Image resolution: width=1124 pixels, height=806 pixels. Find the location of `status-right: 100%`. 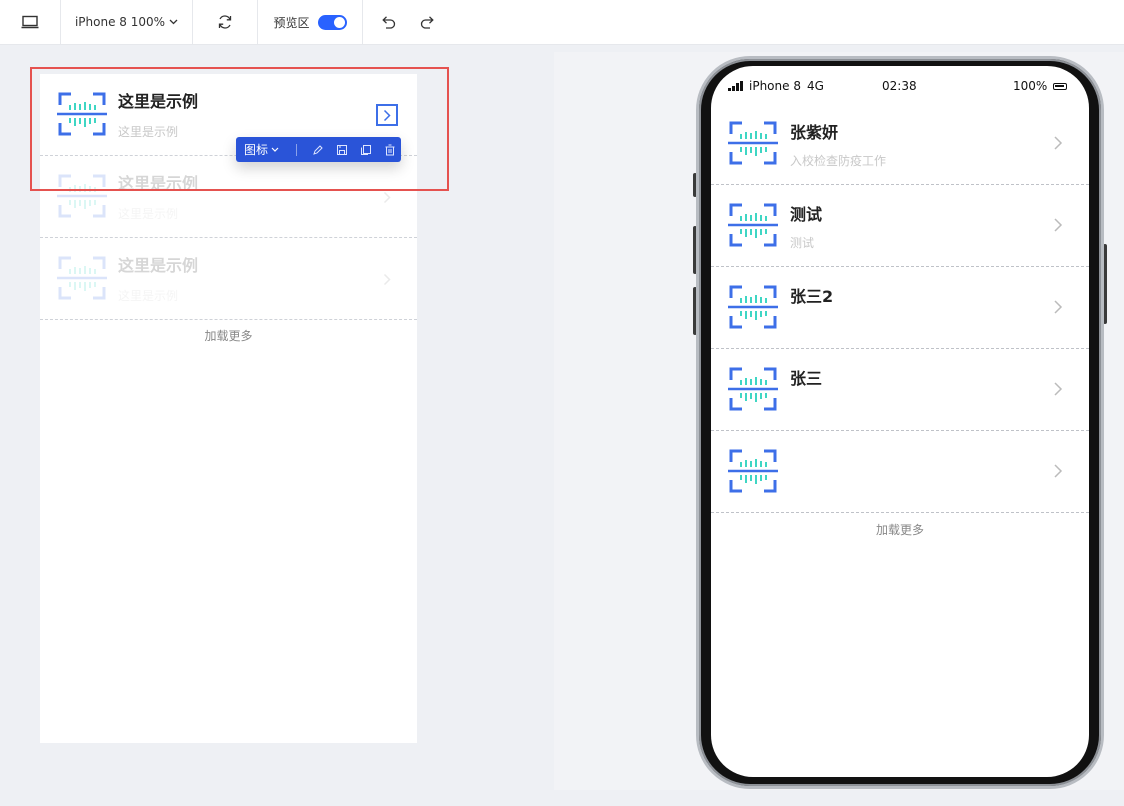

status-right: 100% is located at coordinates (1040, 86).